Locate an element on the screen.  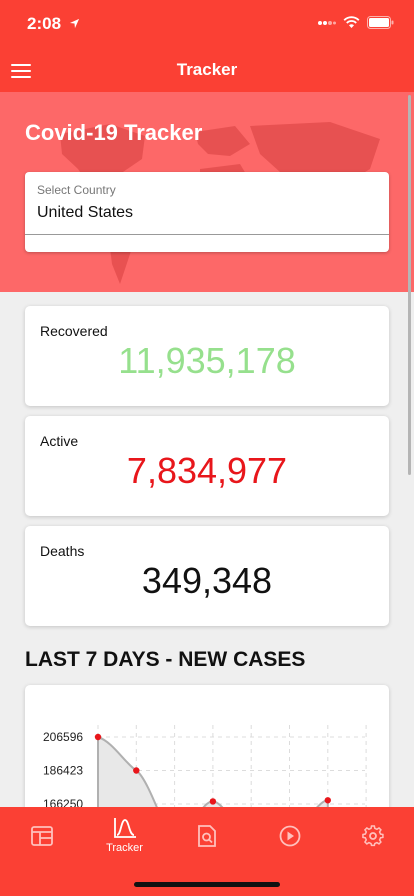
document-search-icon is located at coordinates (207, 836).